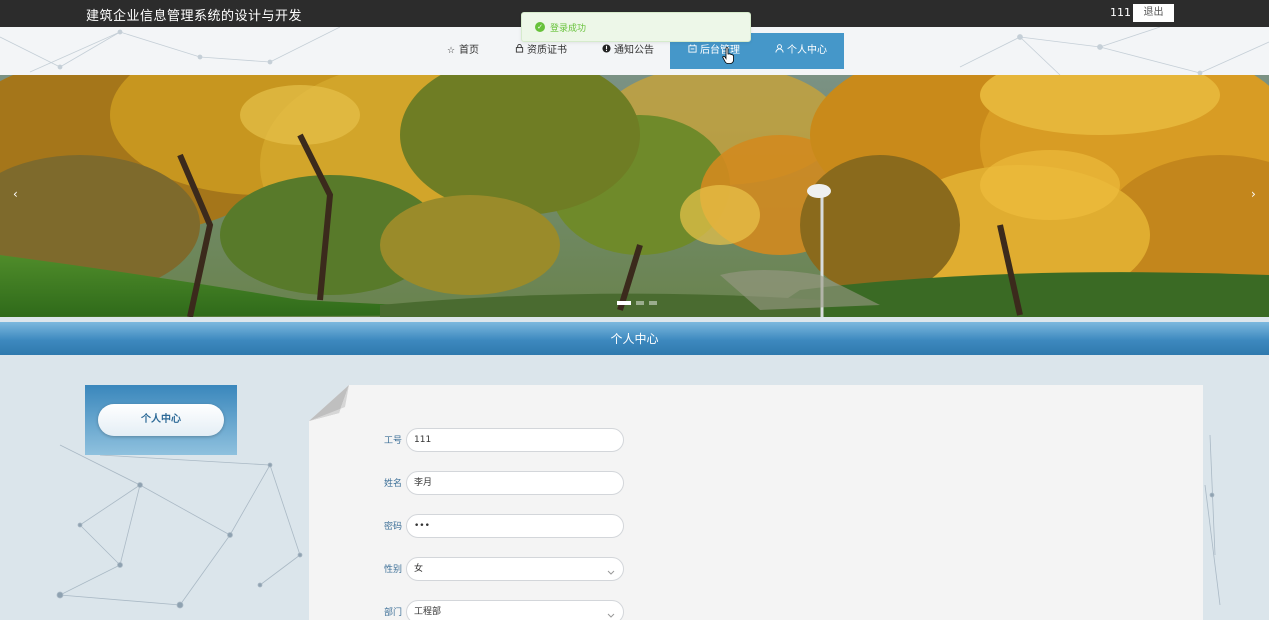  What do you see at coordinates (392, 484) in the screenshot?
I see `name-label: 姓名` at bounding box center [392, 484].